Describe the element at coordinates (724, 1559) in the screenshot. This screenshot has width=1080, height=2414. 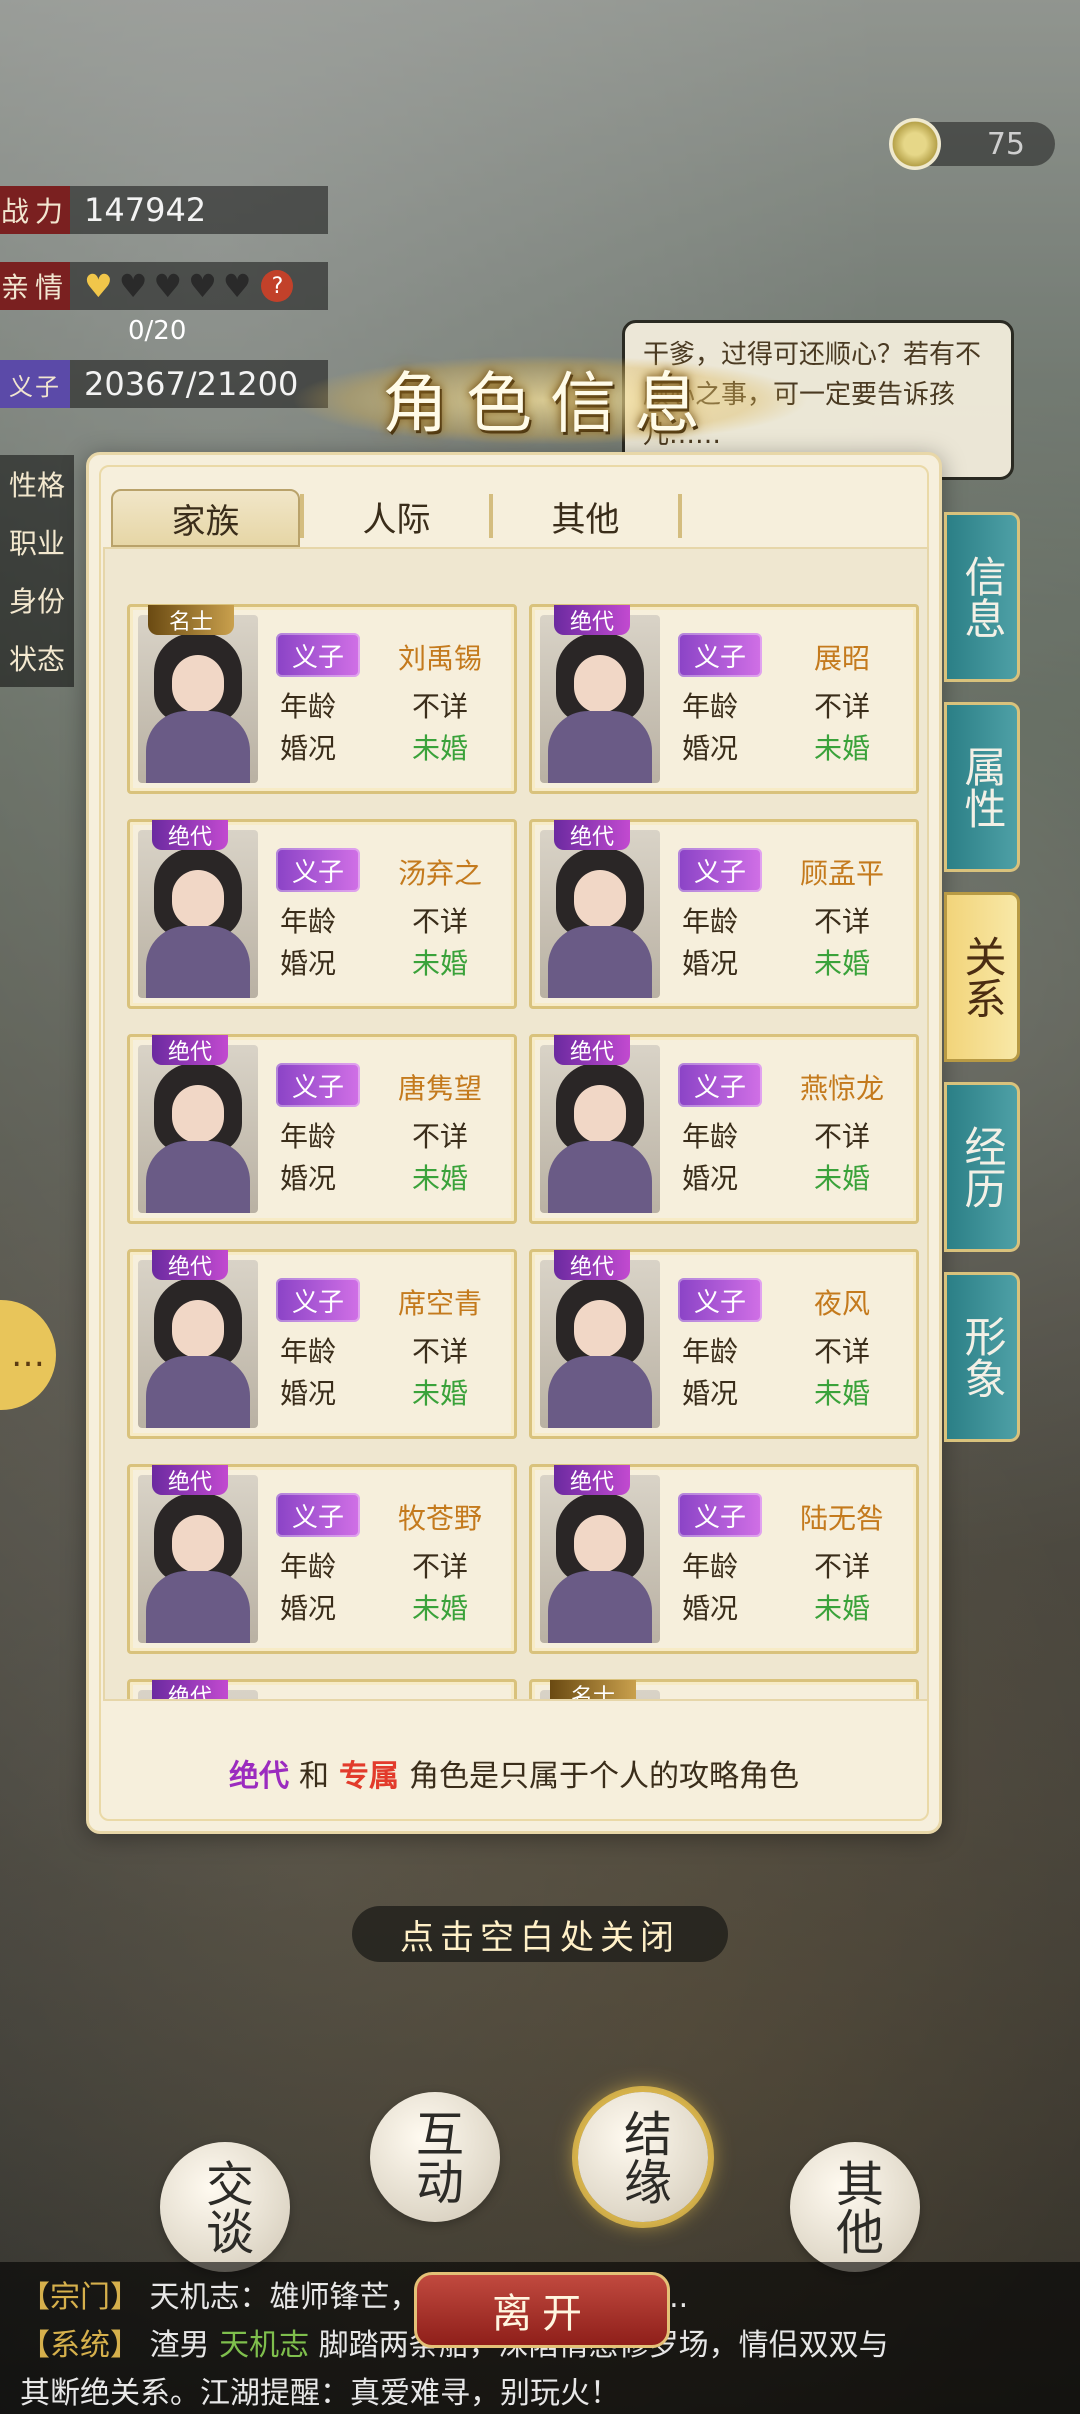
I see `character-card: 绝代 义子 陆无咎 年龄 不详 婚况 未婚` at that location.